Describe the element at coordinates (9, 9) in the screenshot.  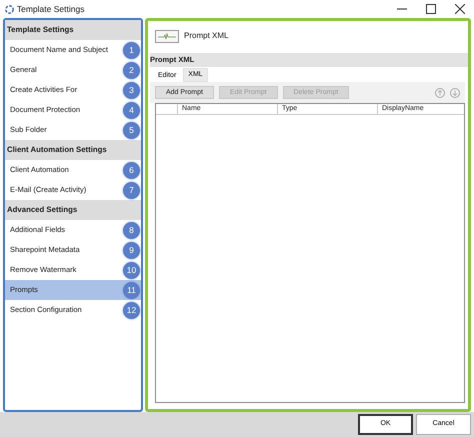
I see `app-icon` at that location.